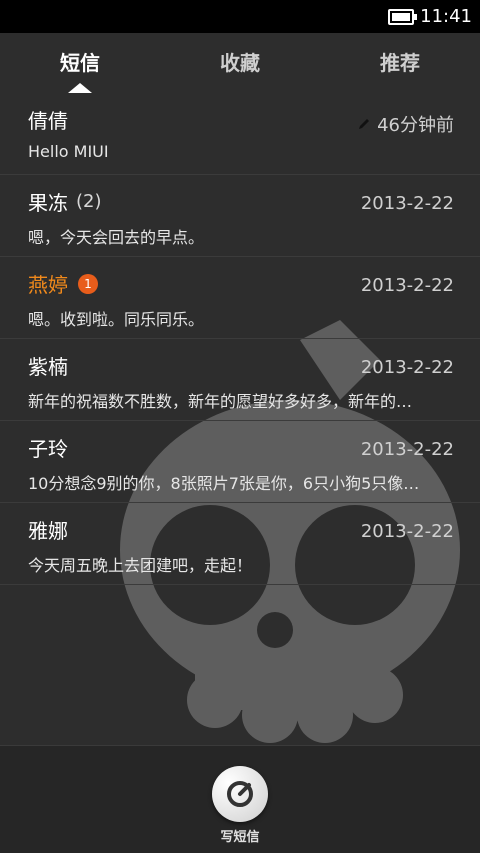 Image resolution: width=480 pixels, height=853 pixels. Describe the element at coordinates (415, 125) in the screenshot. I see `message-time-text: 46分钟前` at that location.